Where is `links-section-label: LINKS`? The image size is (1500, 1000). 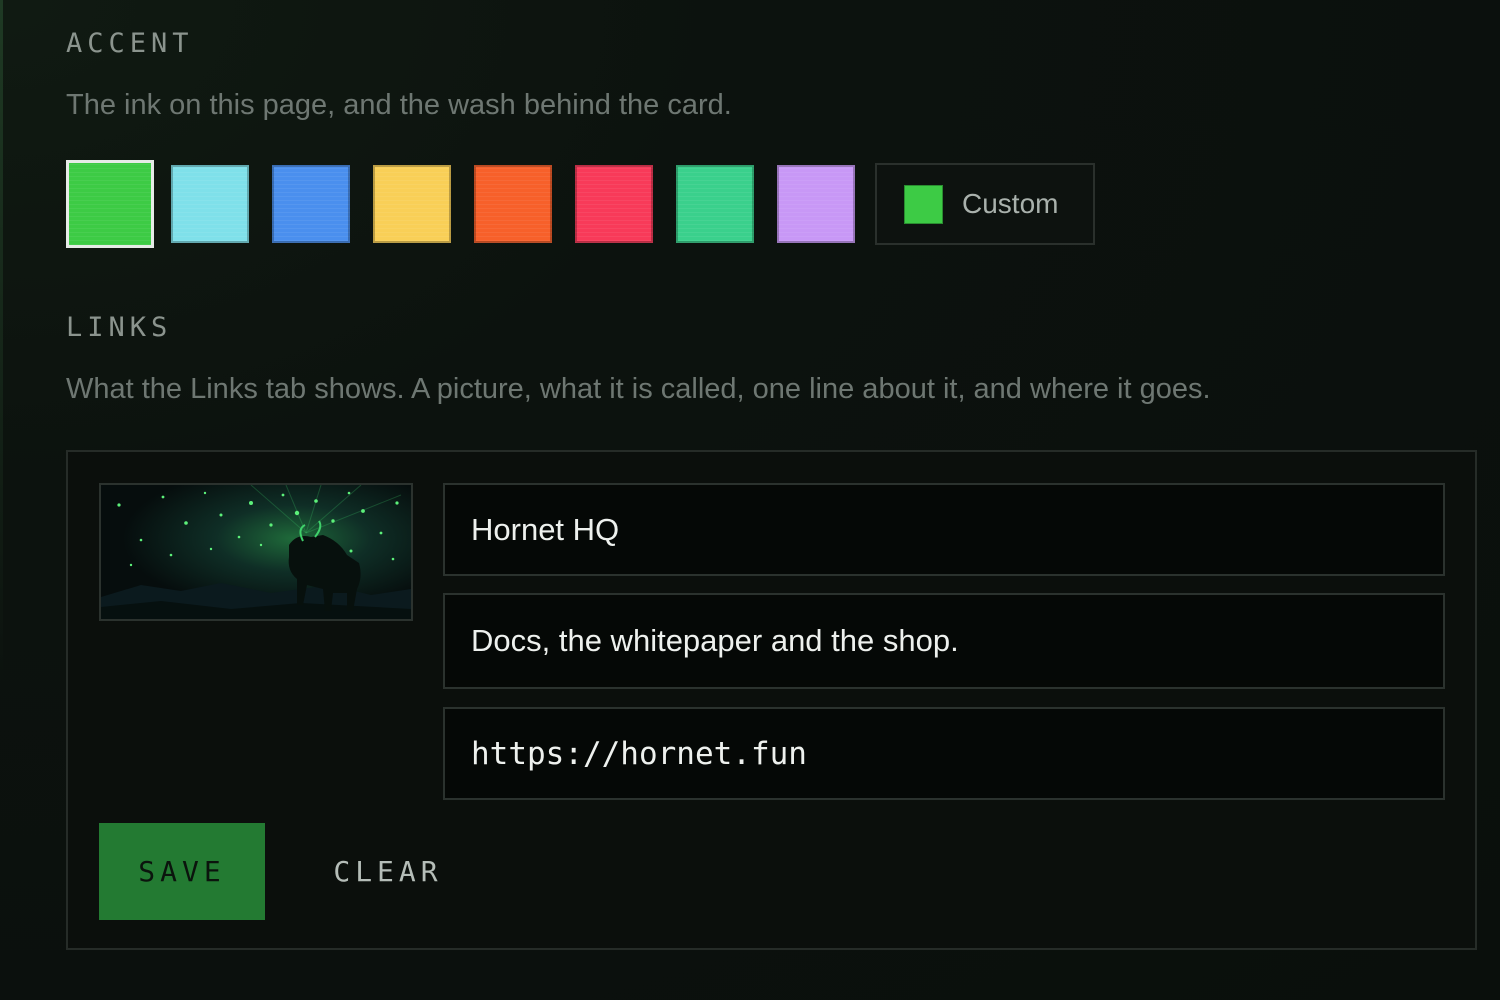
links-section-label: LINKS is located at coordinates (119, 327).